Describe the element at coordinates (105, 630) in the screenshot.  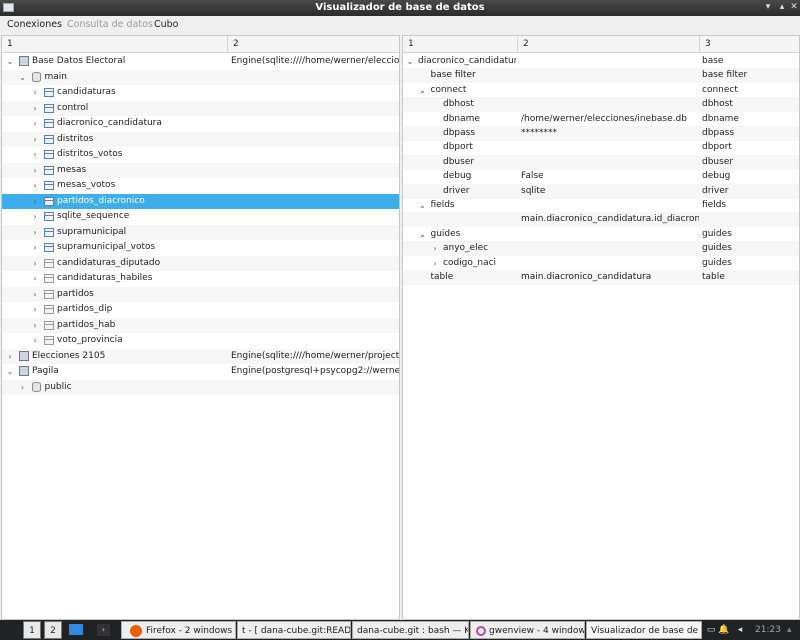
I see `terminal-icon: ›` at that location.